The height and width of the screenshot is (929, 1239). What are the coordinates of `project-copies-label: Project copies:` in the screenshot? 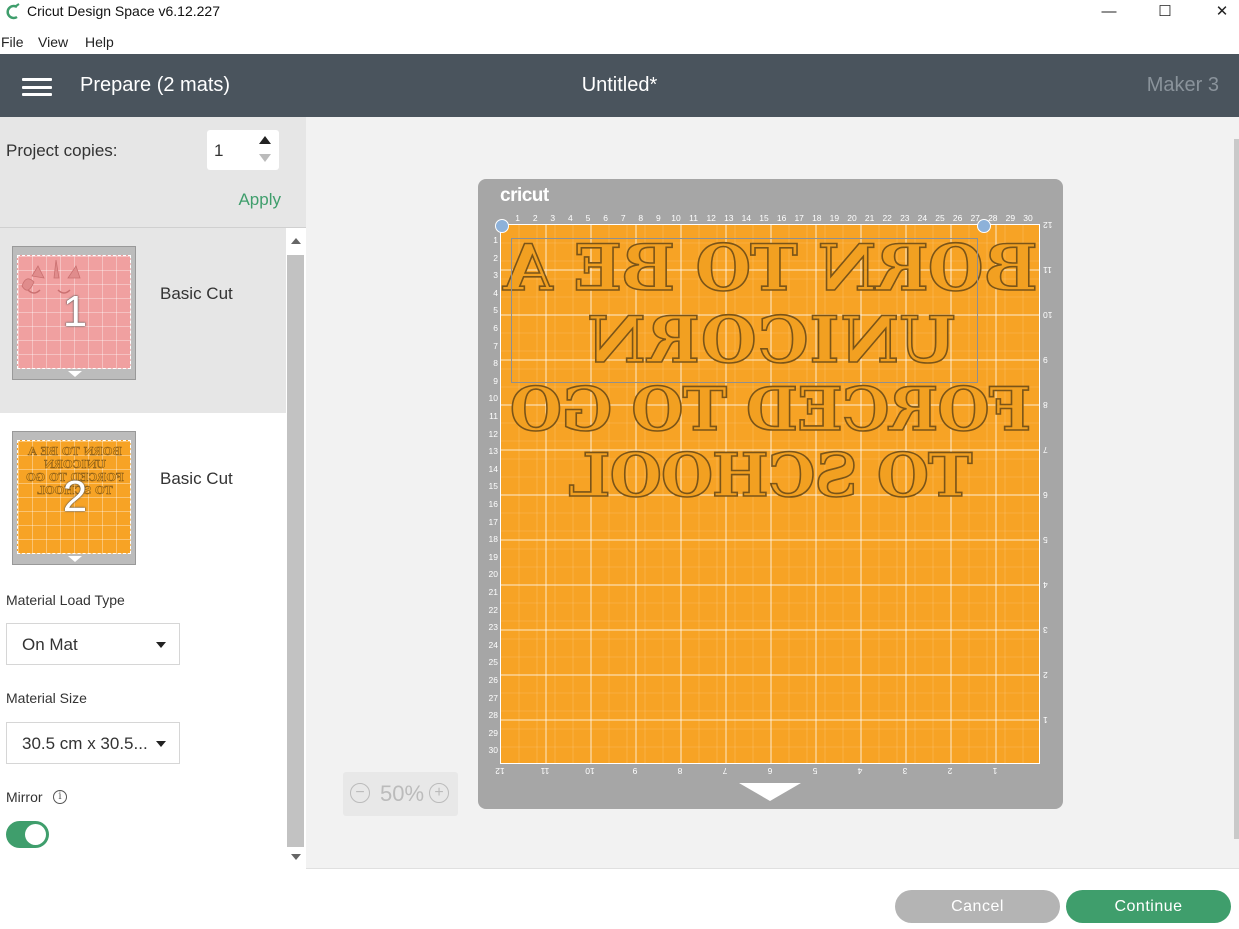 It's located at (62, 150).